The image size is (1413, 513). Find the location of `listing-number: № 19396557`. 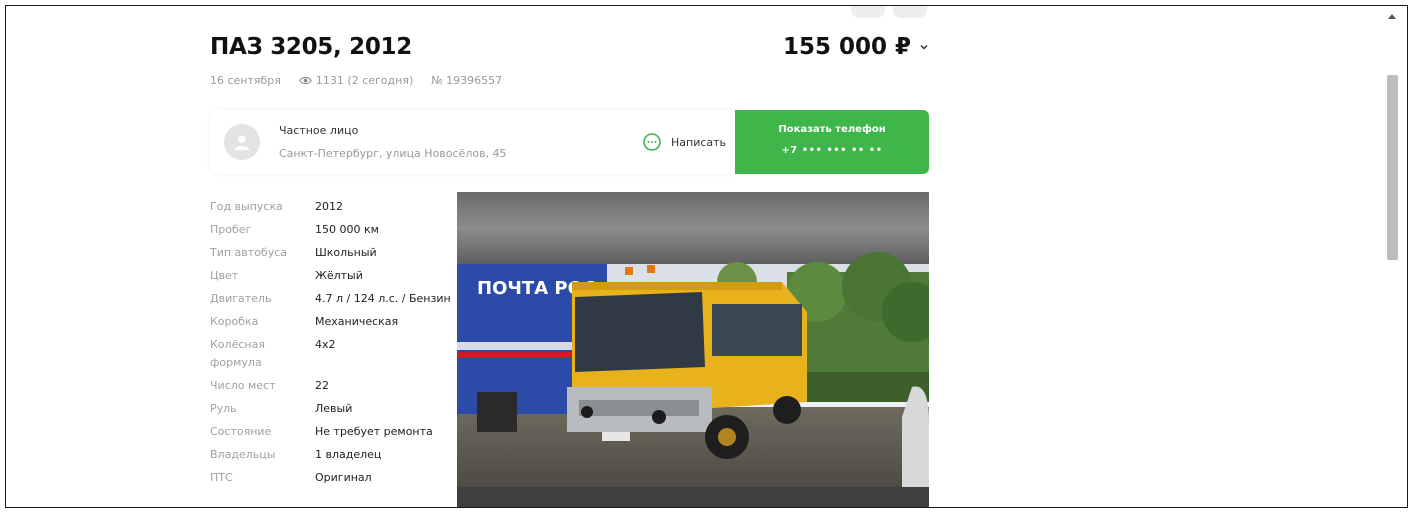

listing-number: № 19396557 is located at coordinates (467, 80).